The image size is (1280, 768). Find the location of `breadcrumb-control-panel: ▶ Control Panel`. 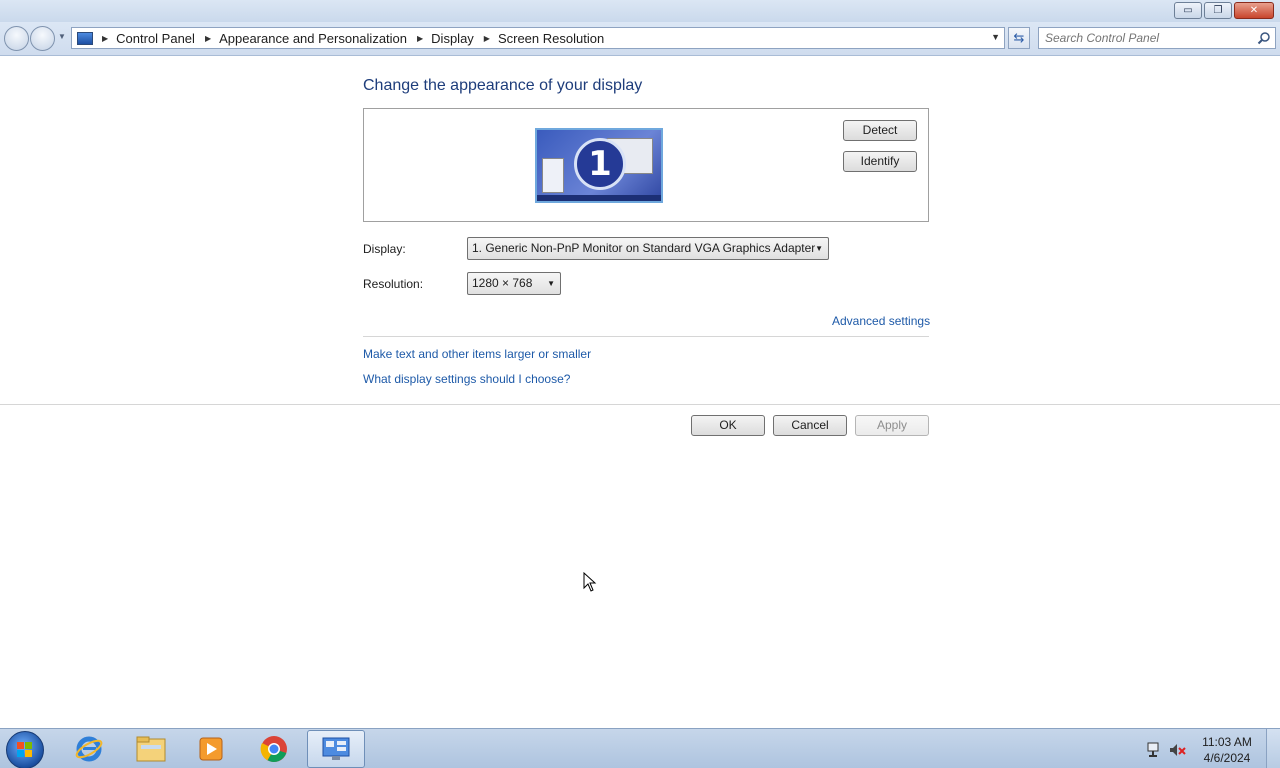

breadcrumb-control-panel: ▶ Control Panel is located at coordinates (153, 38).